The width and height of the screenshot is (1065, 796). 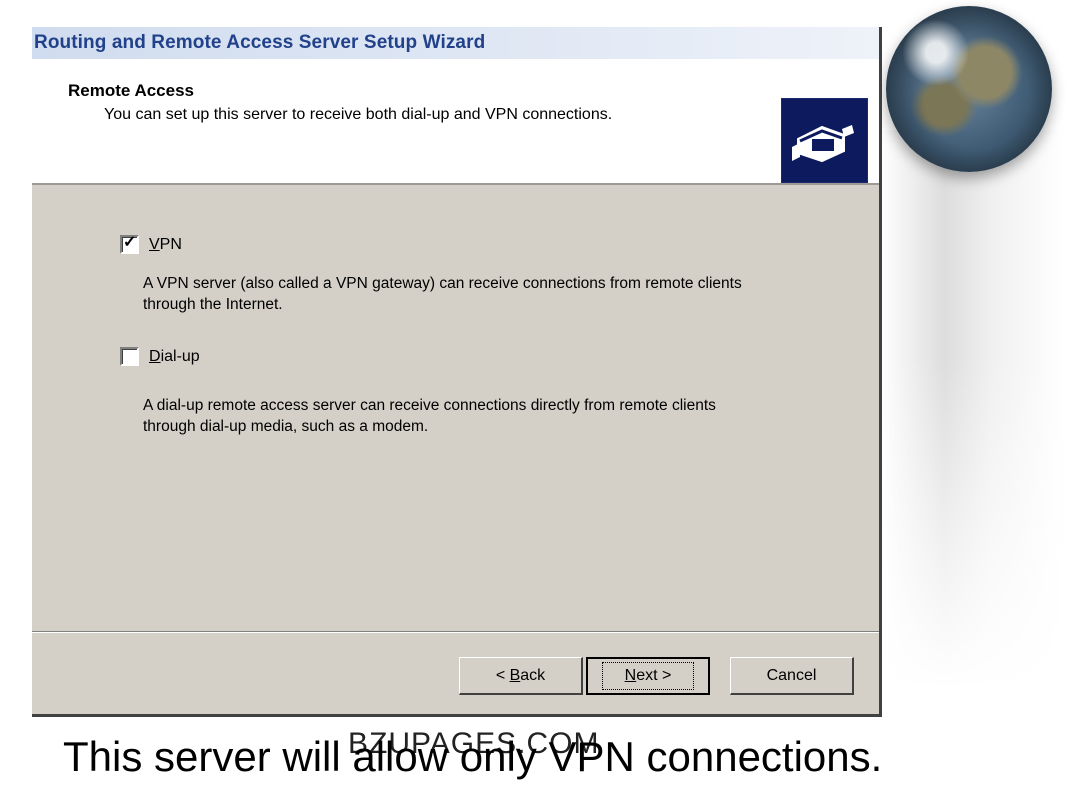 I want to click on back-mnemonic: B, so click(x=515, y=675).